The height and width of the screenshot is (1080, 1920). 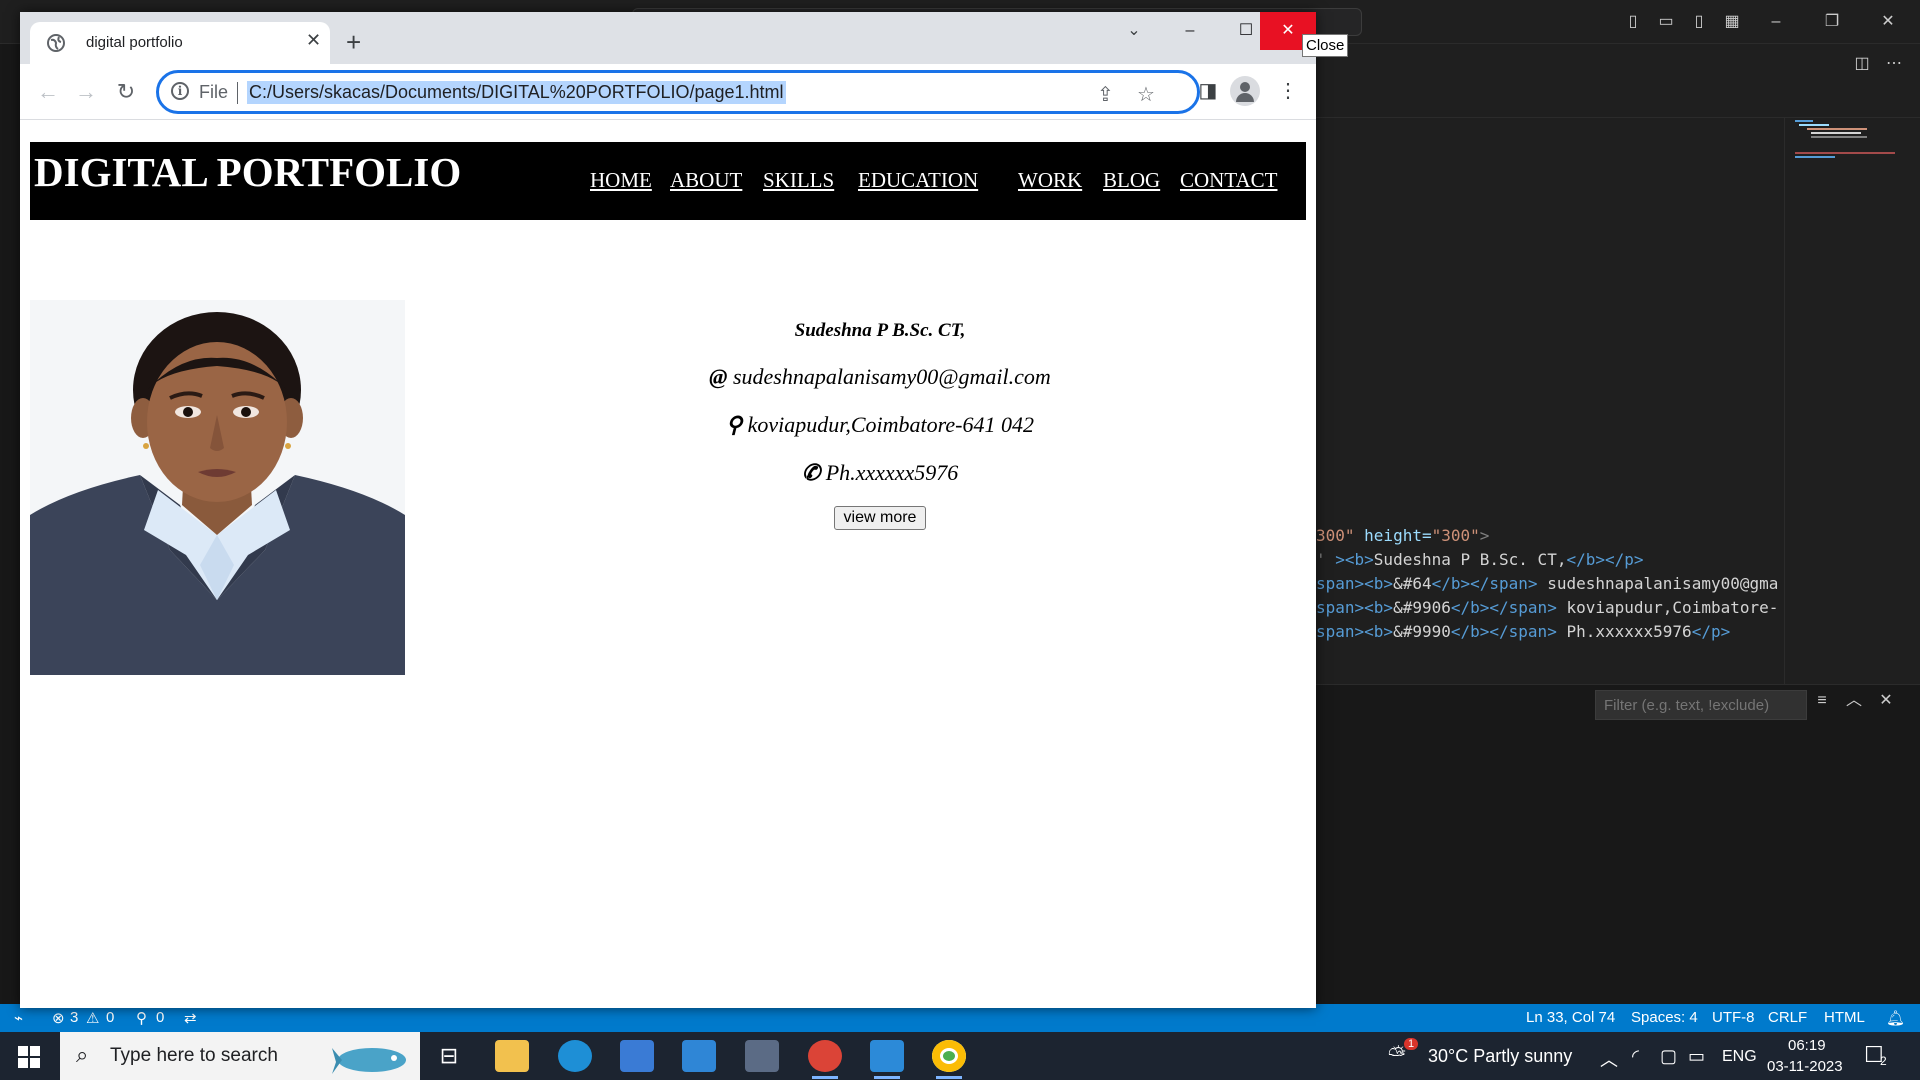 What do you see at coordinates (1393, 535) in the screenshot?
I see `code-token: height=` at bounding box center [1393, 535].